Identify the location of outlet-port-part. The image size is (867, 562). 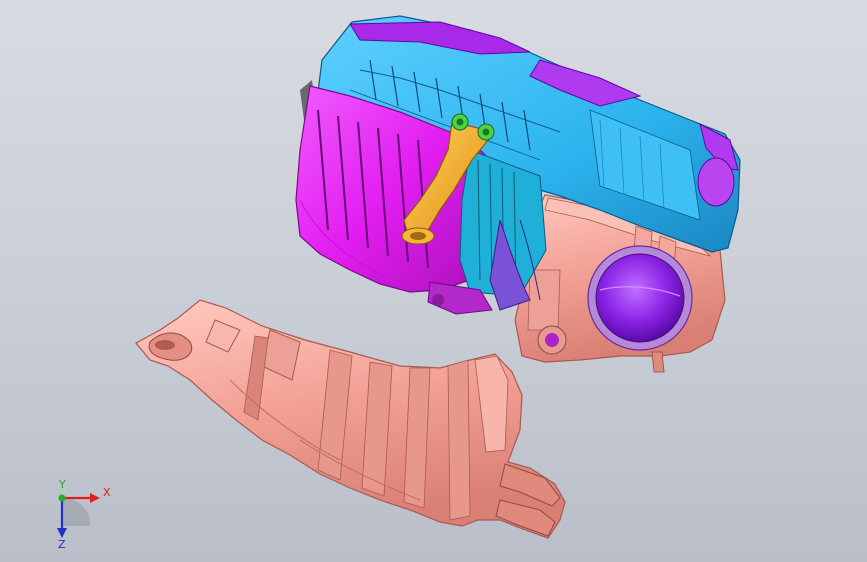
(640, 298).